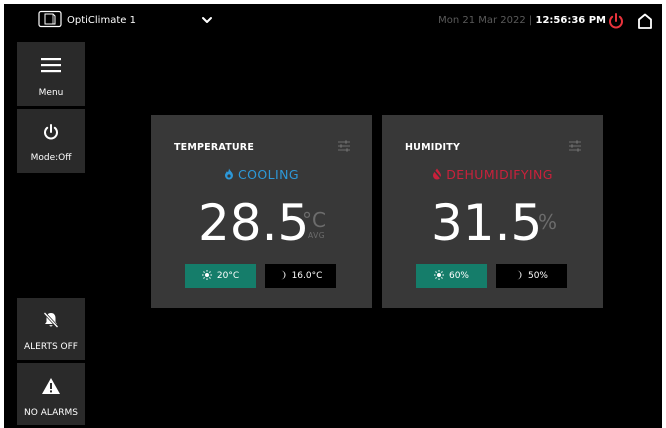 This screenshot has width=666, height=428. Describe the element at coordinates (51, 141) in the screenshot. I see `mode-button: Mode:Off` at that location.